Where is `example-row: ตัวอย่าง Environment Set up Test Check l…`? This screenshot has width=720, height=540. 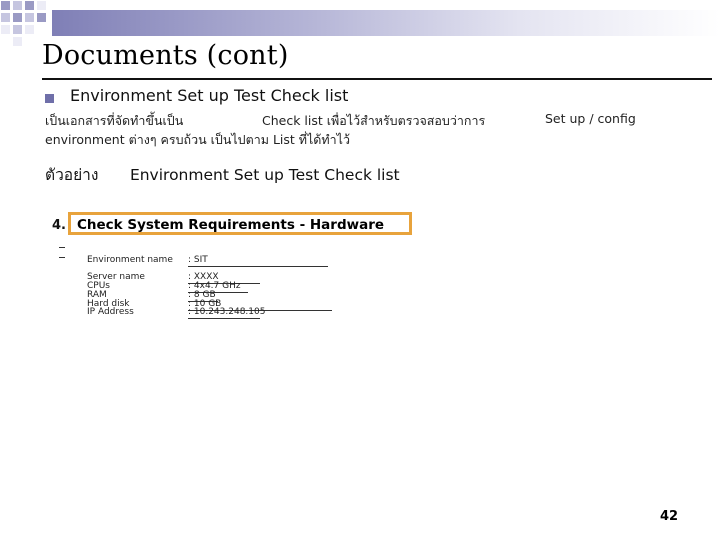 example-row: ตัวอย่าง Environment Set up Test Check l… is located at coordinates (222, 174).